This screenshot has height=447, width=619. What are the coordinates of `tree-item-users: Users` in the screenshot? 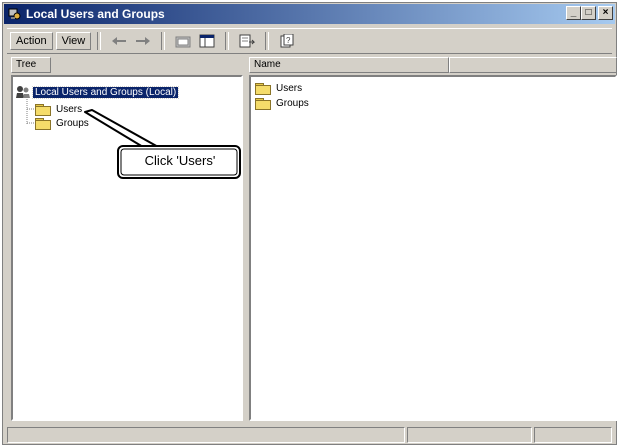 It's located at (59, 109).